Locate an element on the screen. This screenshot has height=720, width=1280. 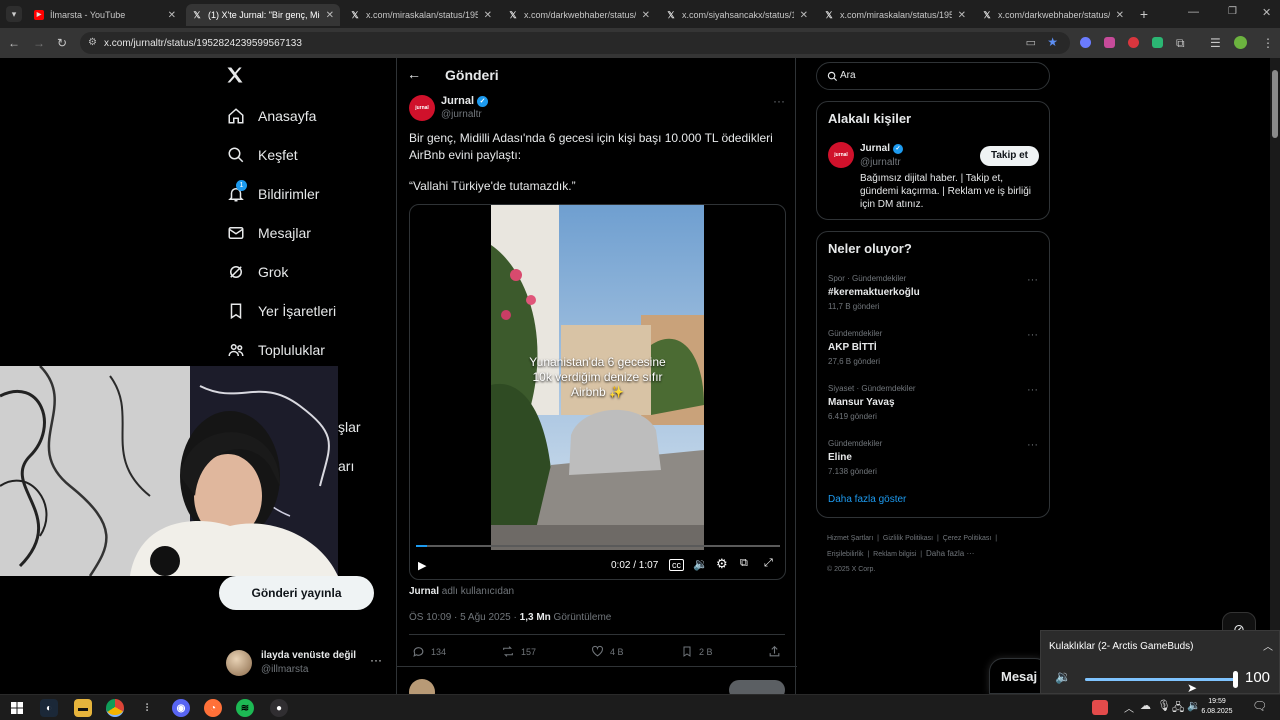
related-avatar: jurnal is located at coordinates (841, 155).